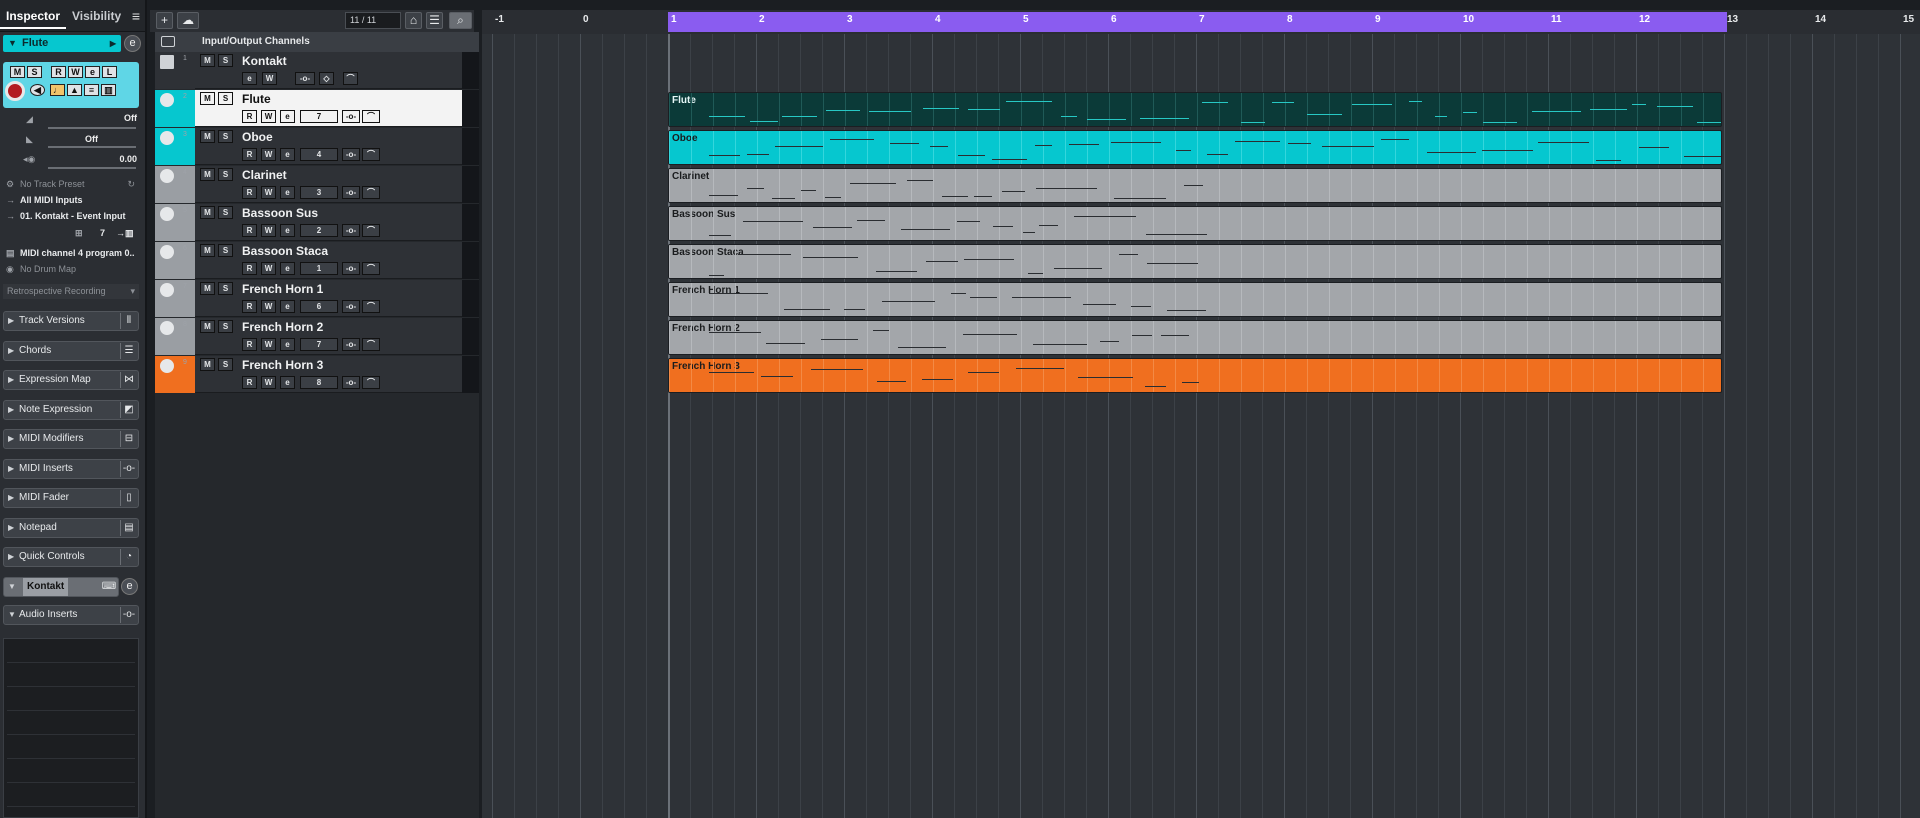  Describe the element at coordinates (71, 439) in the screenshot. I see `section-midi-modifiers: ▶ MIDI Modifiers ⊟` at that location.